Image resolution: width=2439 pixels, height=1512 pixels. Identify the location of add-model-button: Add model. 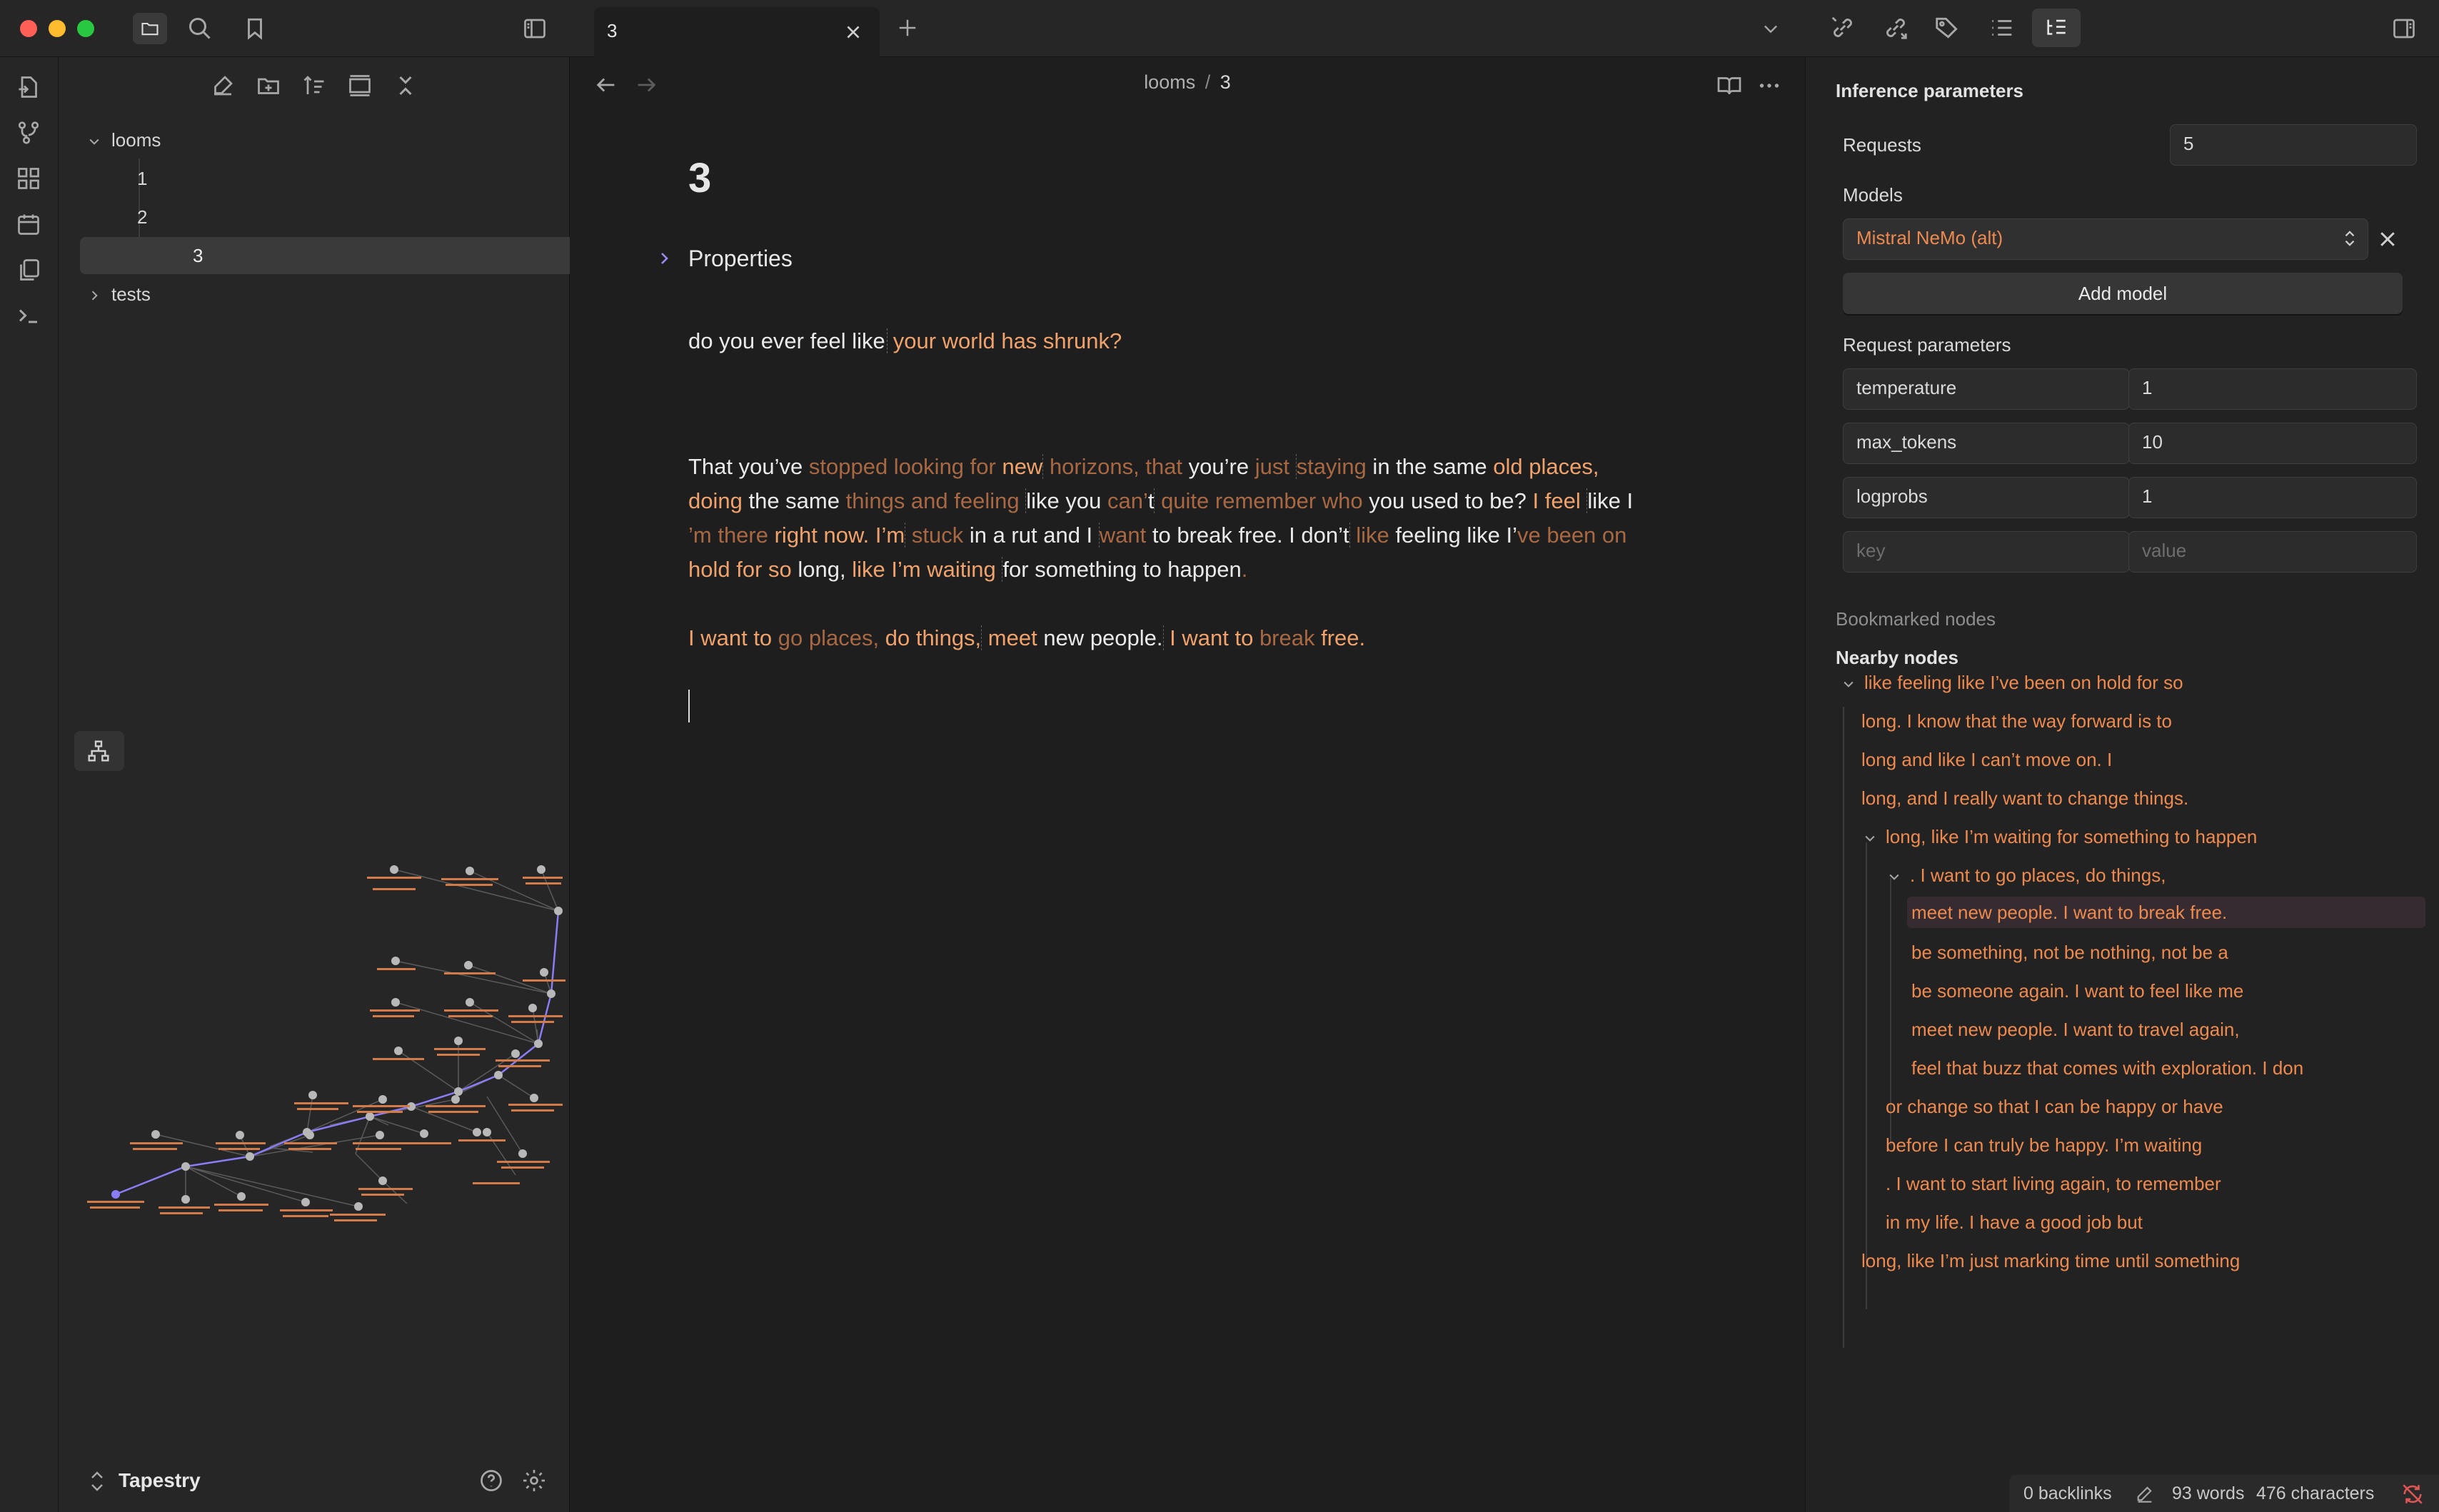
(2123, 293).